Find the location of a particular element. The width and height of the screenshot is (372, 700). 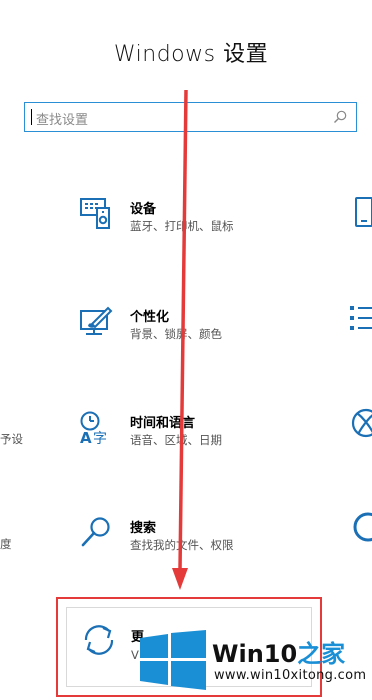

personalization-icon is located at coordinates (96, 320).